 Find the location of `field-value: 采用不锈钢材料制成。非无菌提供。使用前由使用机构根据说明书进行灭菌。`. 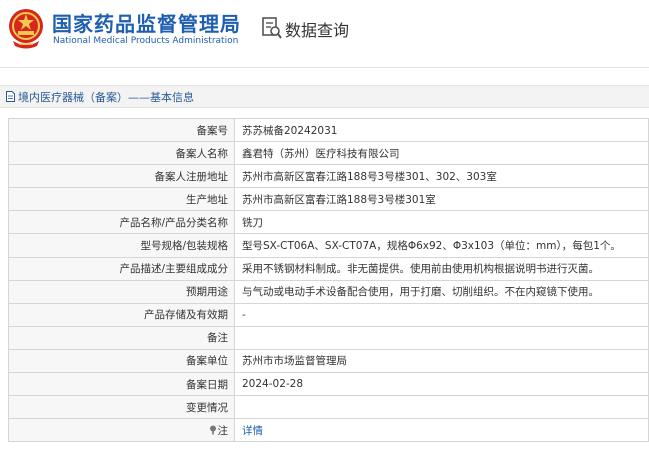

field-value: 采用不锈钢材料制成。非无菌提供。使用前由使用机构根据说明书进行灭菌。 is located at coordinates (441, 268).